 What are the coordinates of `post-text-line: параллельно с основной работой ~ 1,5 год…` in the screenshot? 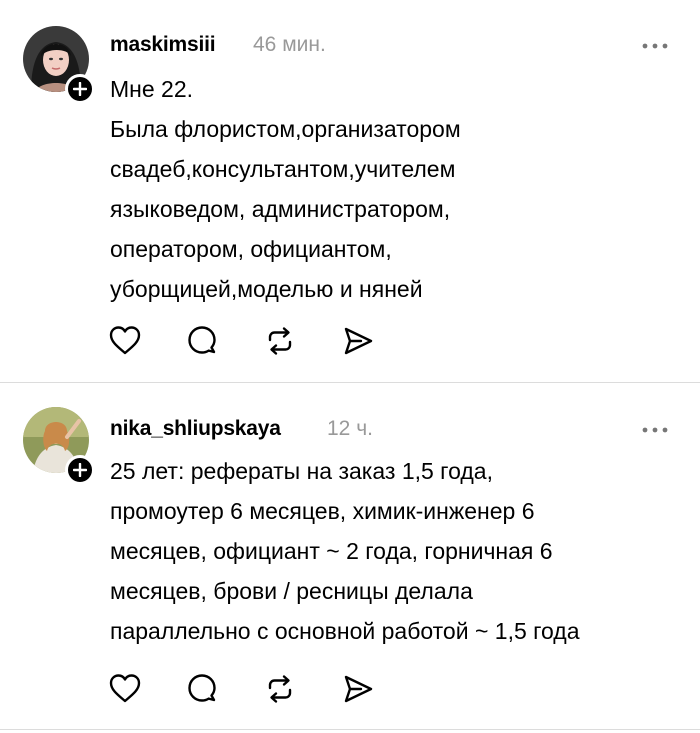 It's located at (345, 631).